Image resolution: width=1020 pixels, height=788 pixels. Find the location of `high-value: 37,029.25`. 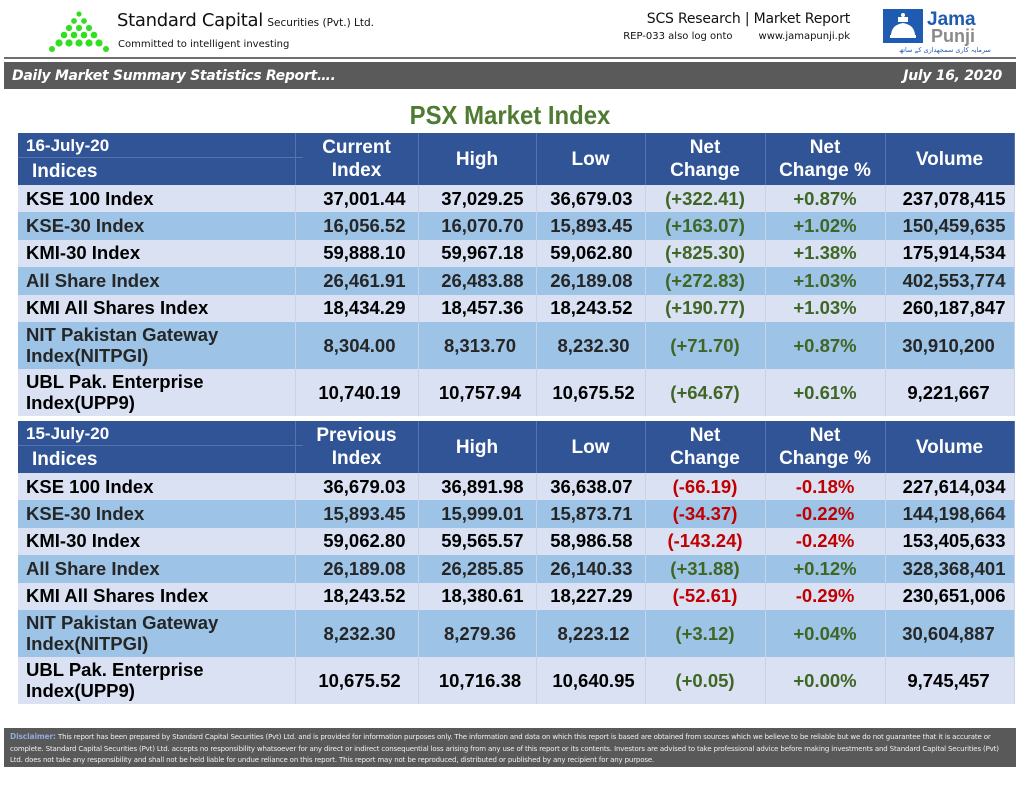

high-value: 37,029.25 is located at coordinates (477, 199).